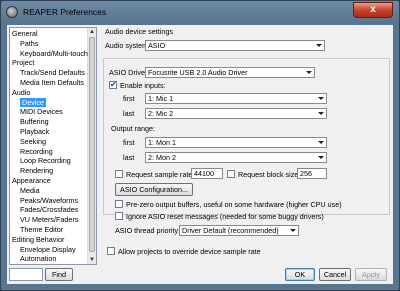  I want to click on thread-priority-label: ASIO thread priority:, so click(148, 230).